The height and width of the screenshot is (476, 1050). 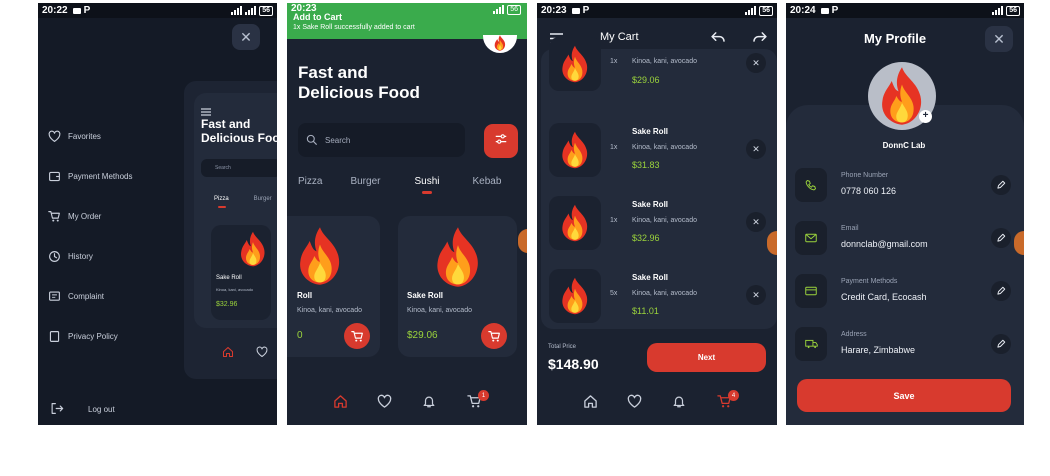 I want to click on tab-sushi: Sushi, so click(x=426, y=181).